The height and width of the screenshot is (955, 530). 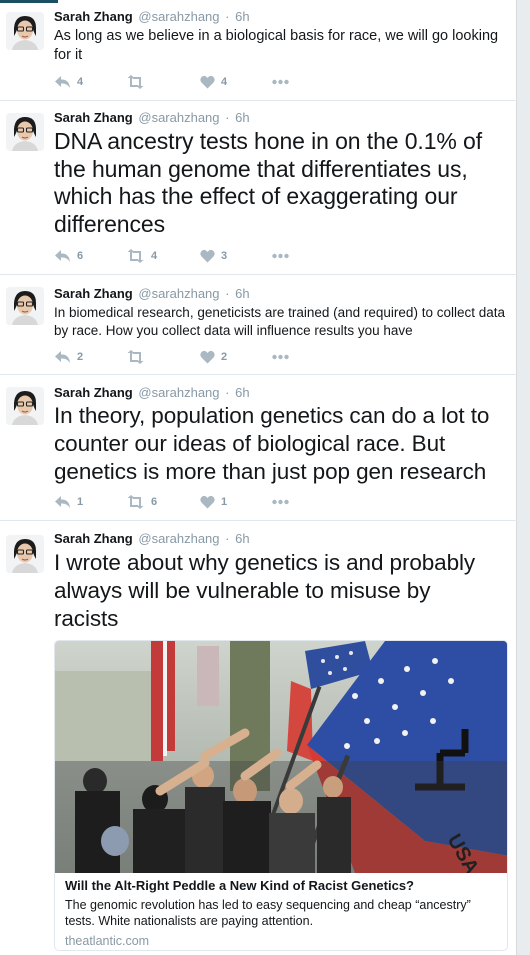 What do you see at coordinates (224, 82) in the screenshot?
I see `like-count: 4` at bounding box center [224, 82].